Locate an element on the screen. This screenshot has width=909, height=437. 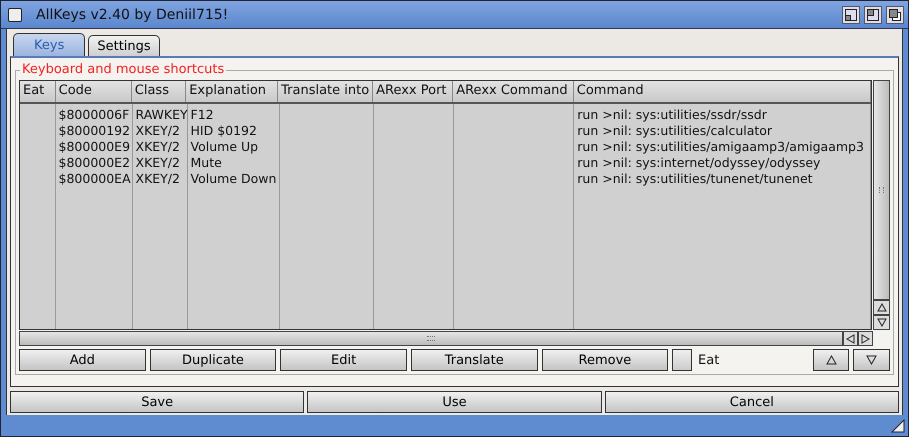
scroll-right-button is located at coordinates (866, 338).